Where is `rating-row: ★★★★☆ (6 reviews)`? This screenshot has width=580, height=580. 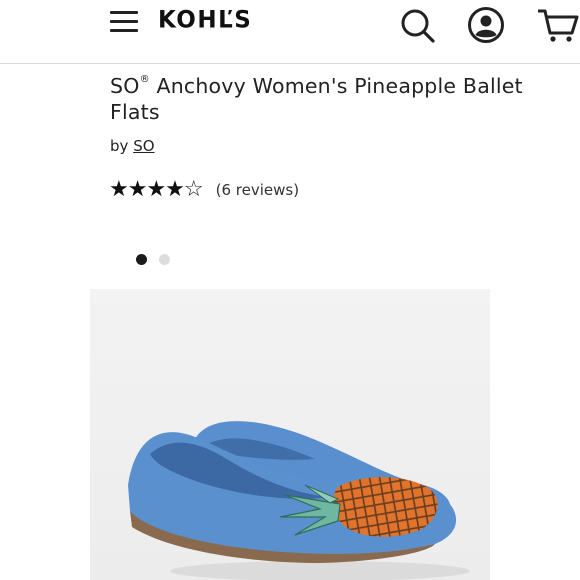 rating-row: ★★★★☆ (6 reviews) is located at coordinates (204, 190).